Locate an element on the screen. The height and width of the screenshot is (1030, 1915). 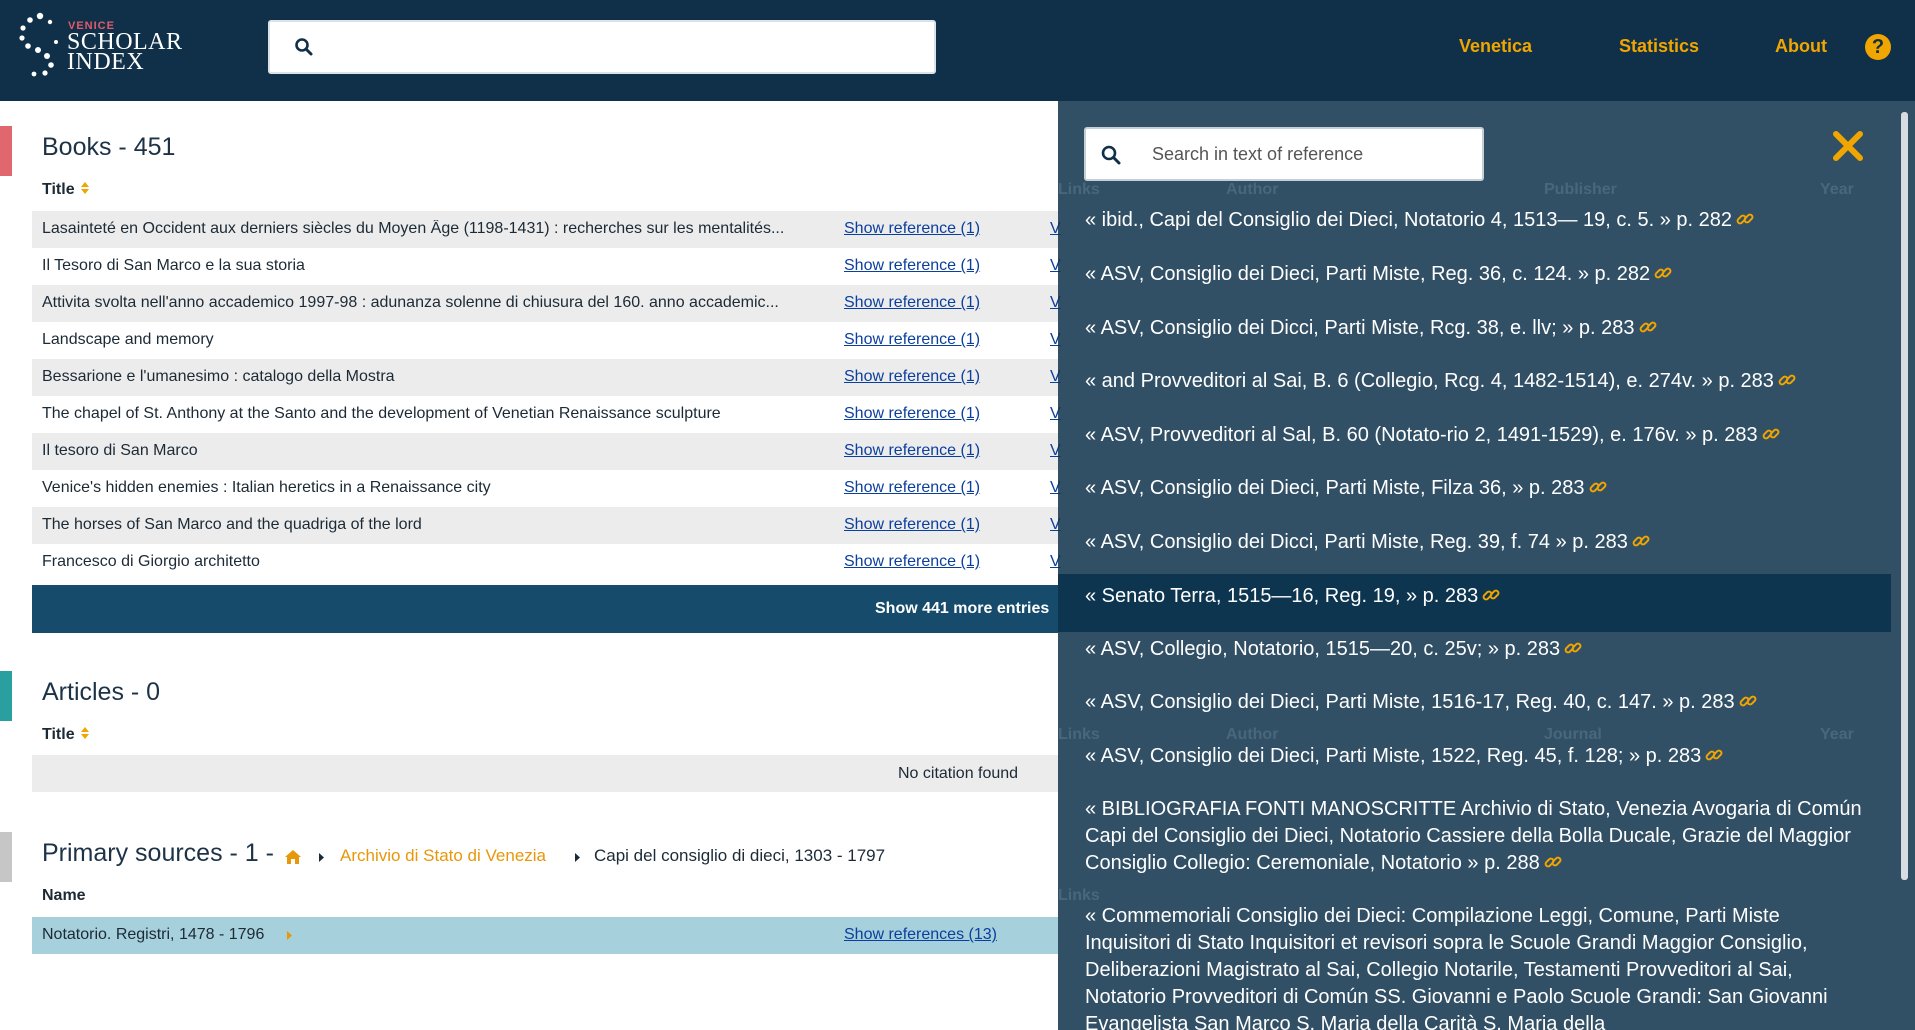
nav-statistics: Statistics is located at coordinates (1659, 46).